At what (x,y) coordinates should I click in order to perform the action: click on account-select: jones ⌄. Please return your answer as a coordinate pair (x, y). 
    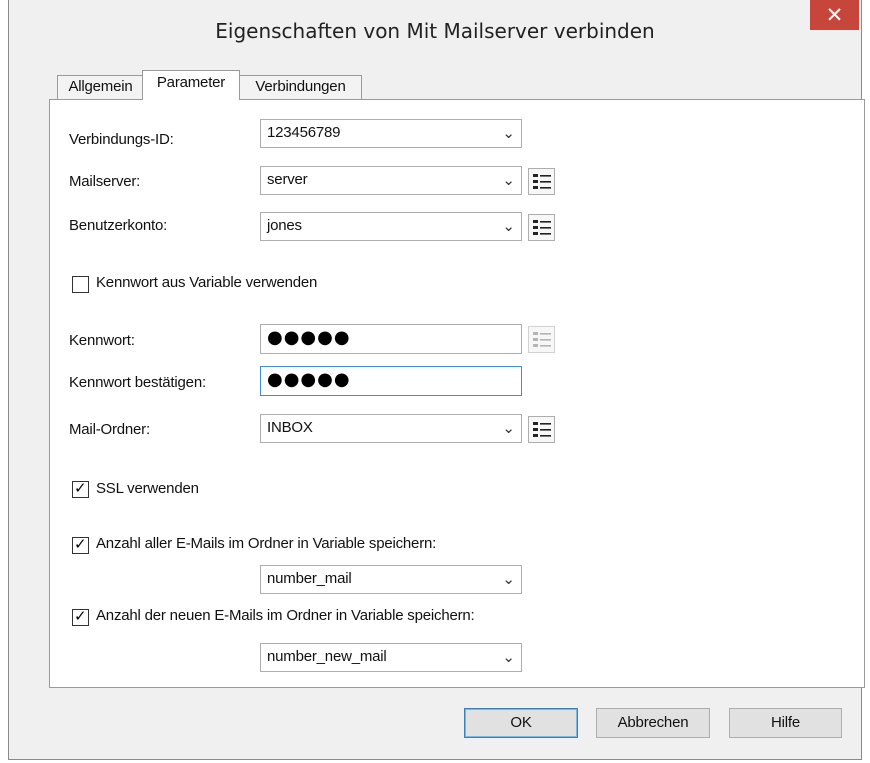
    Looking at the image, I should click on (391, 226).